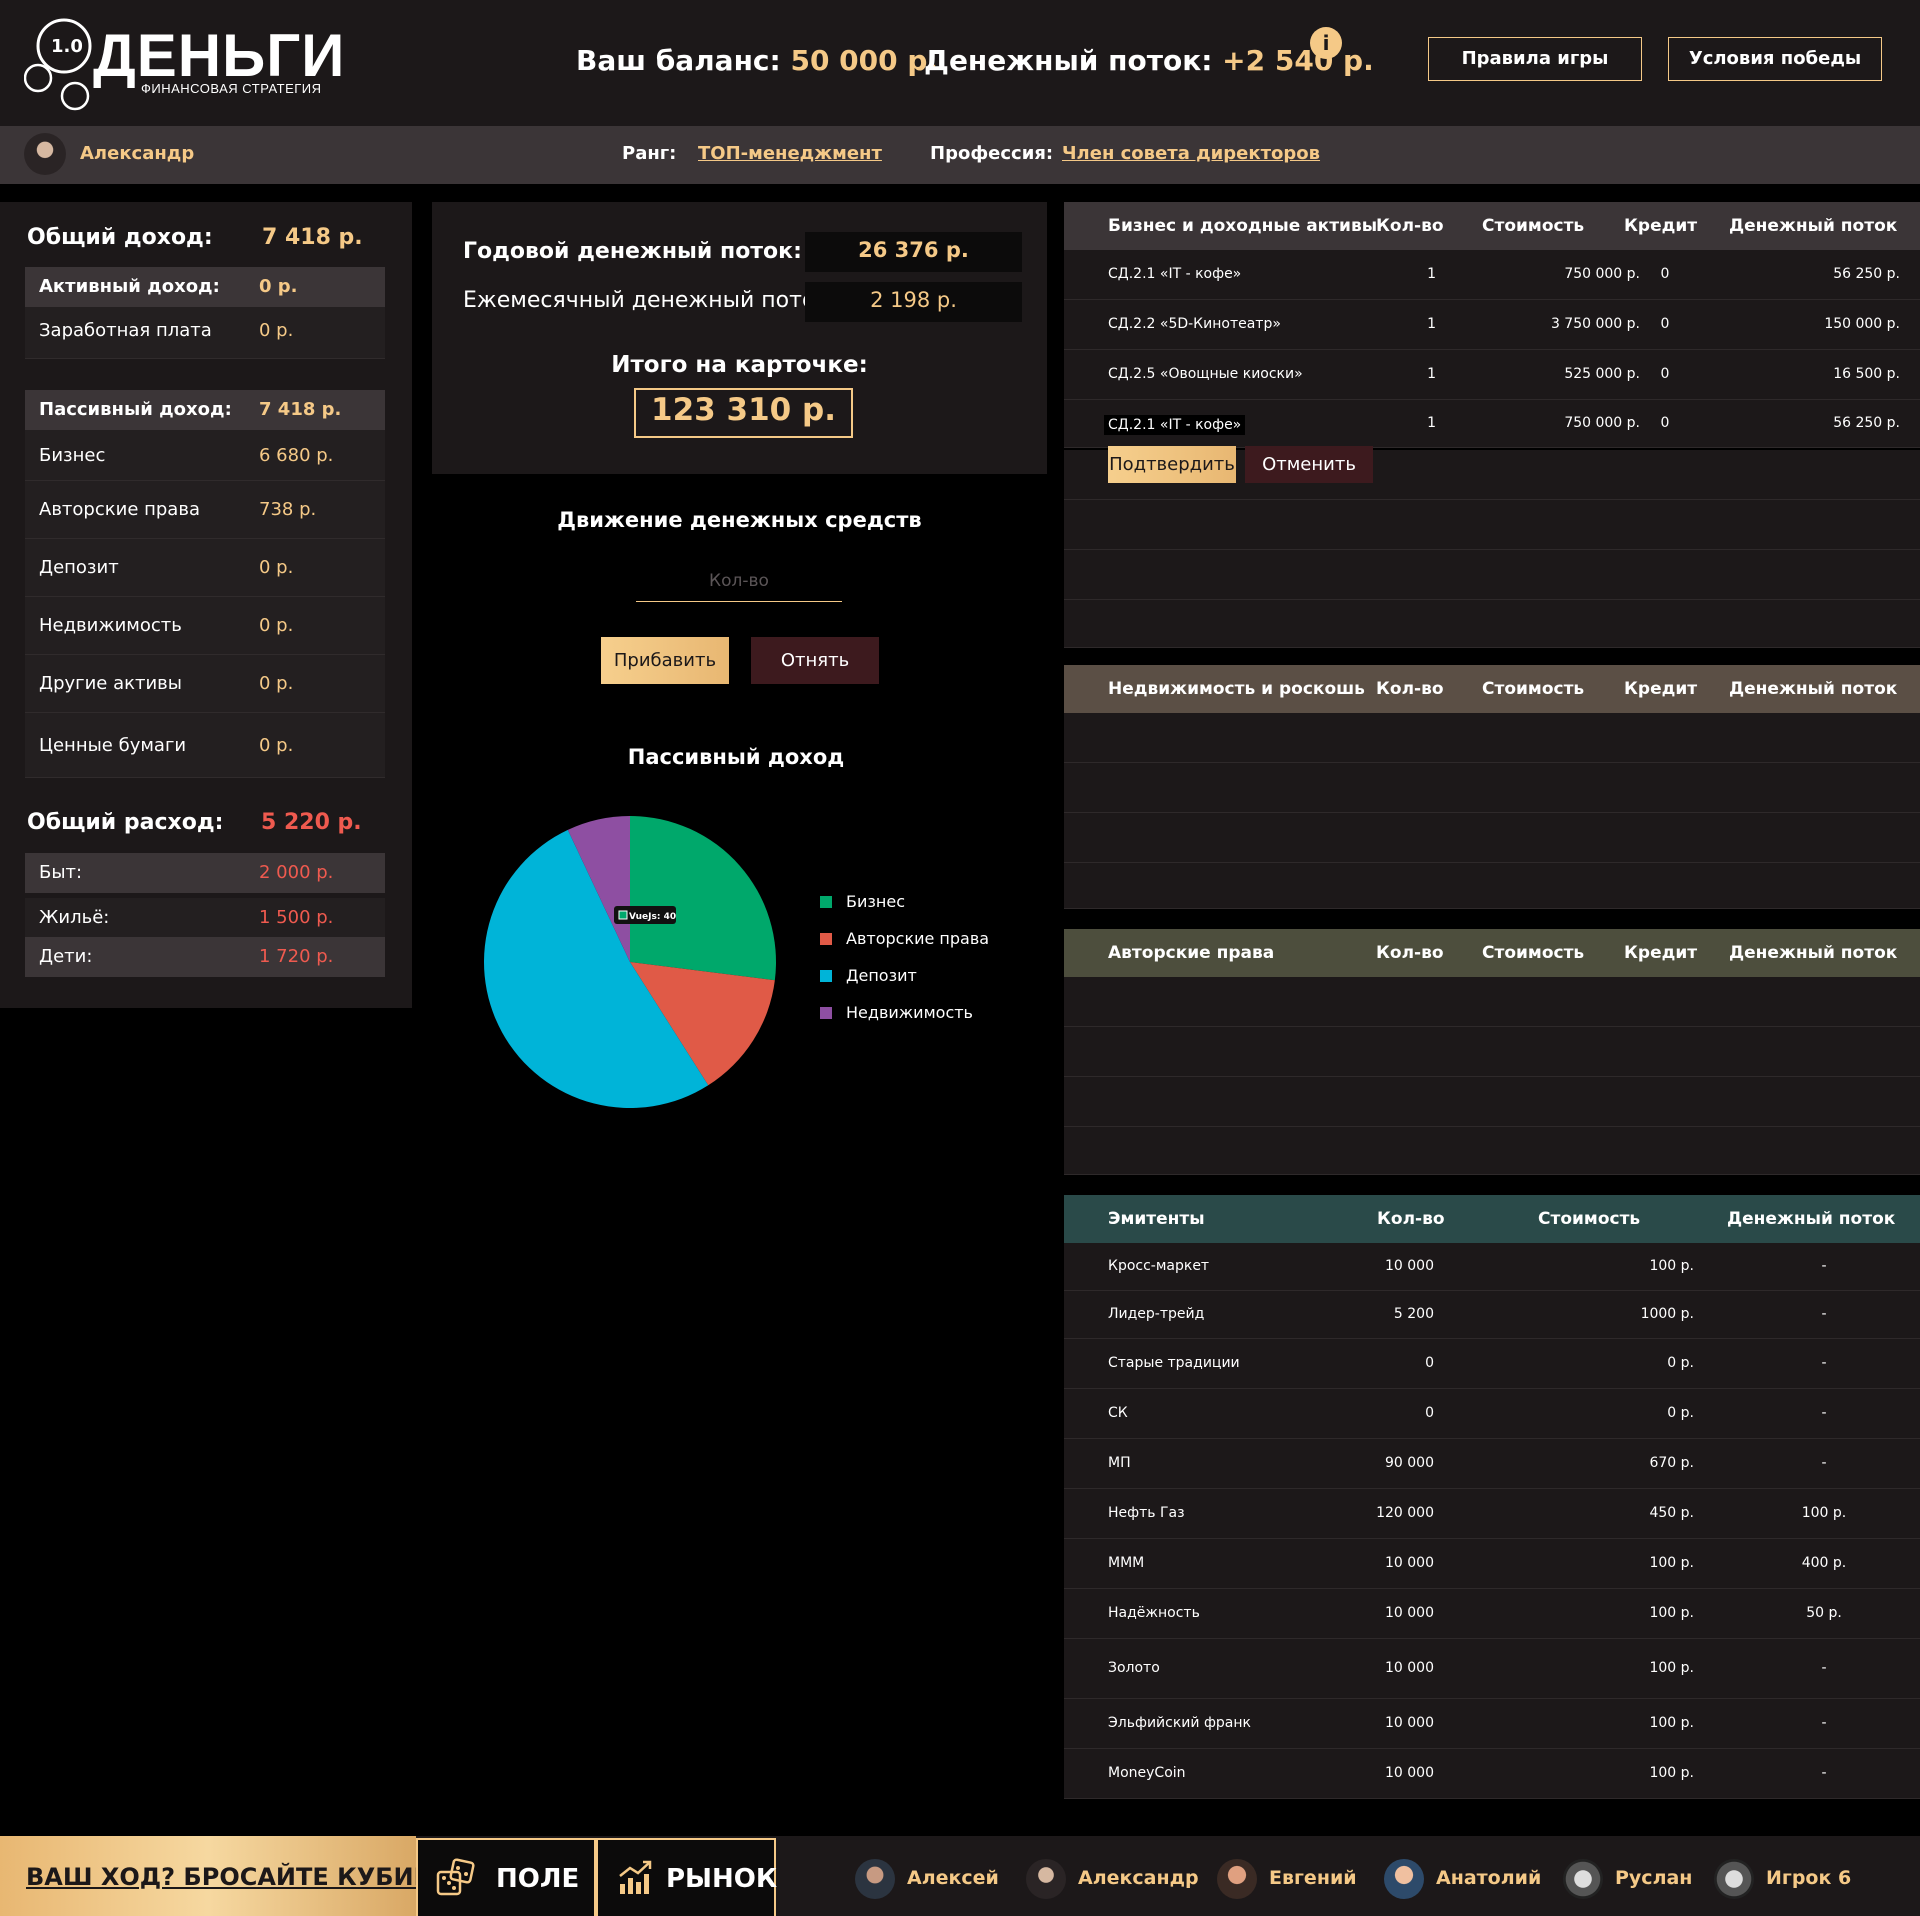 The image size is (1920, 1916). Describe the element at coordinates (736, 757) in the screenshot. I see `chart-title: Пассивный доход` at that location.